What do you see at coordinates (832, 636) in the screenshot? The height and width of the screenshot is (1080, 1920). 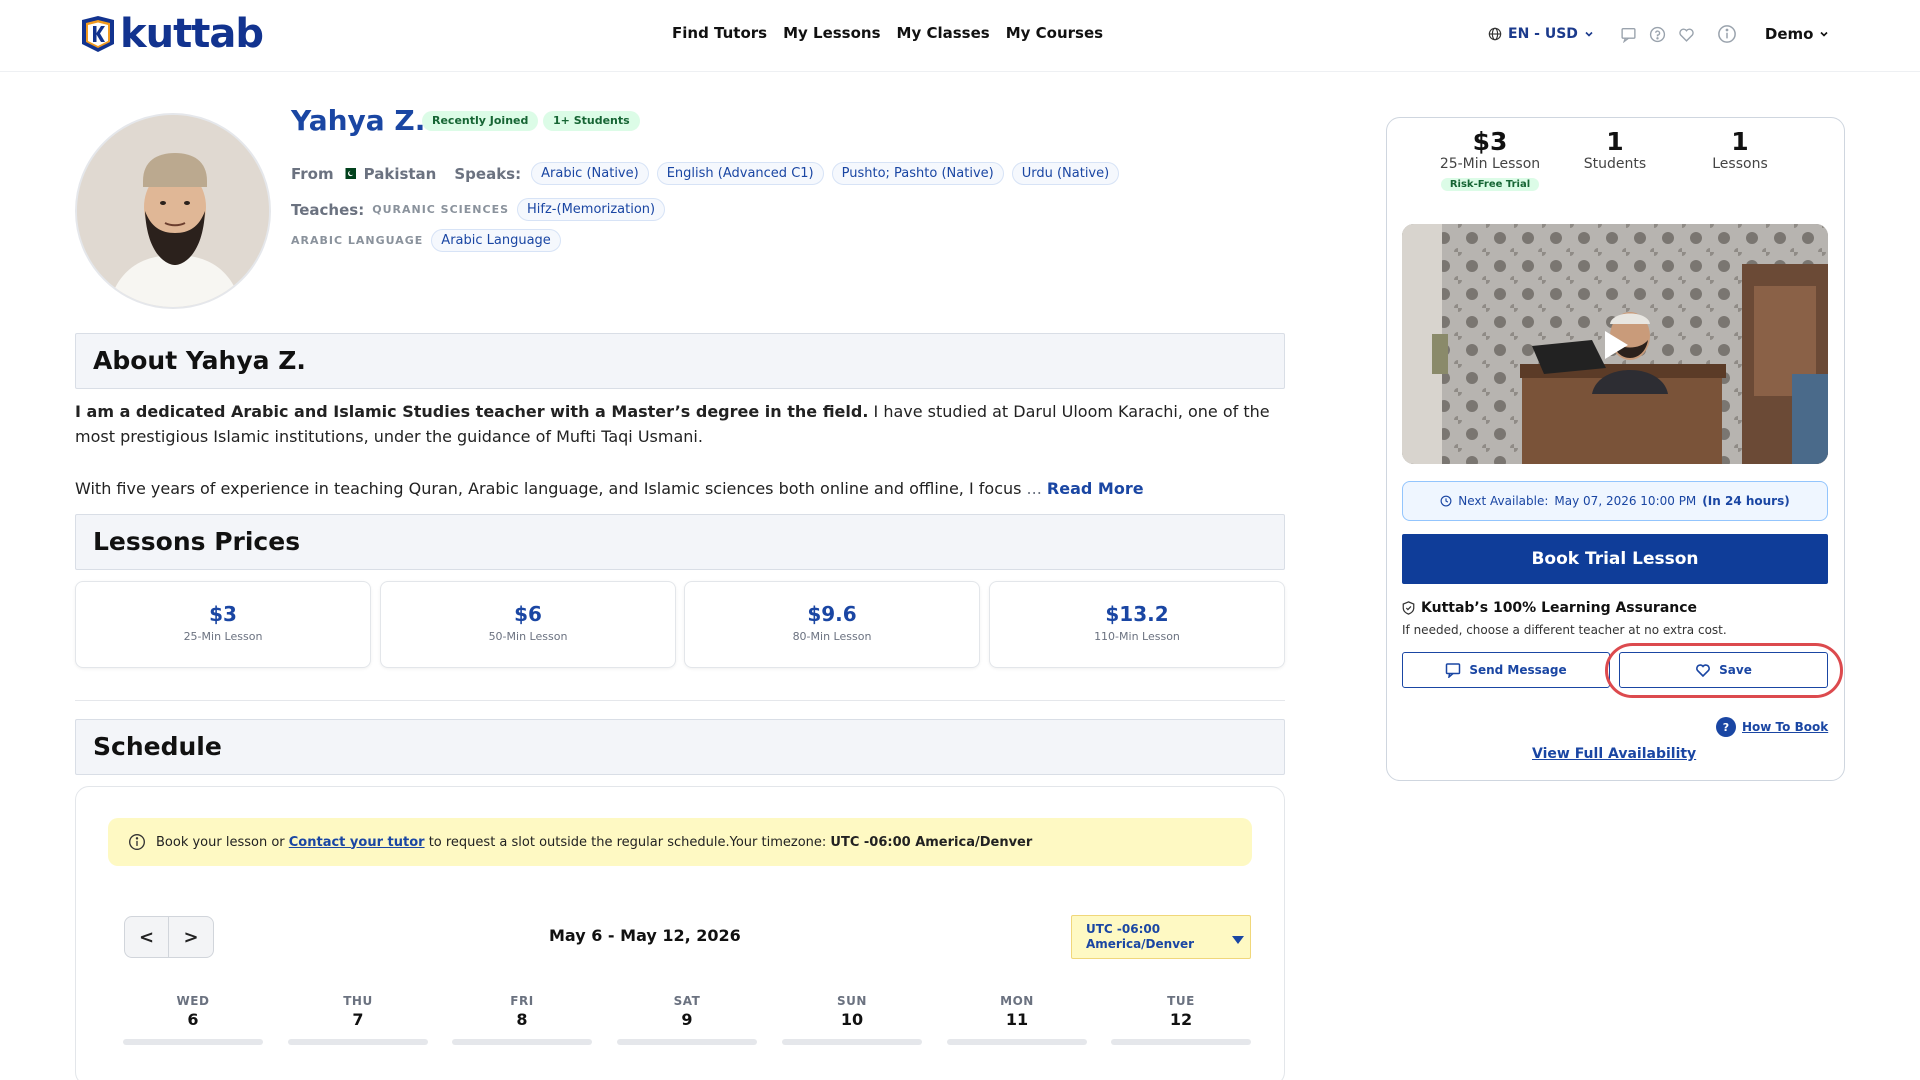 I see `price-duration: 80-Min Lesson` at bounding box center [832, 636].